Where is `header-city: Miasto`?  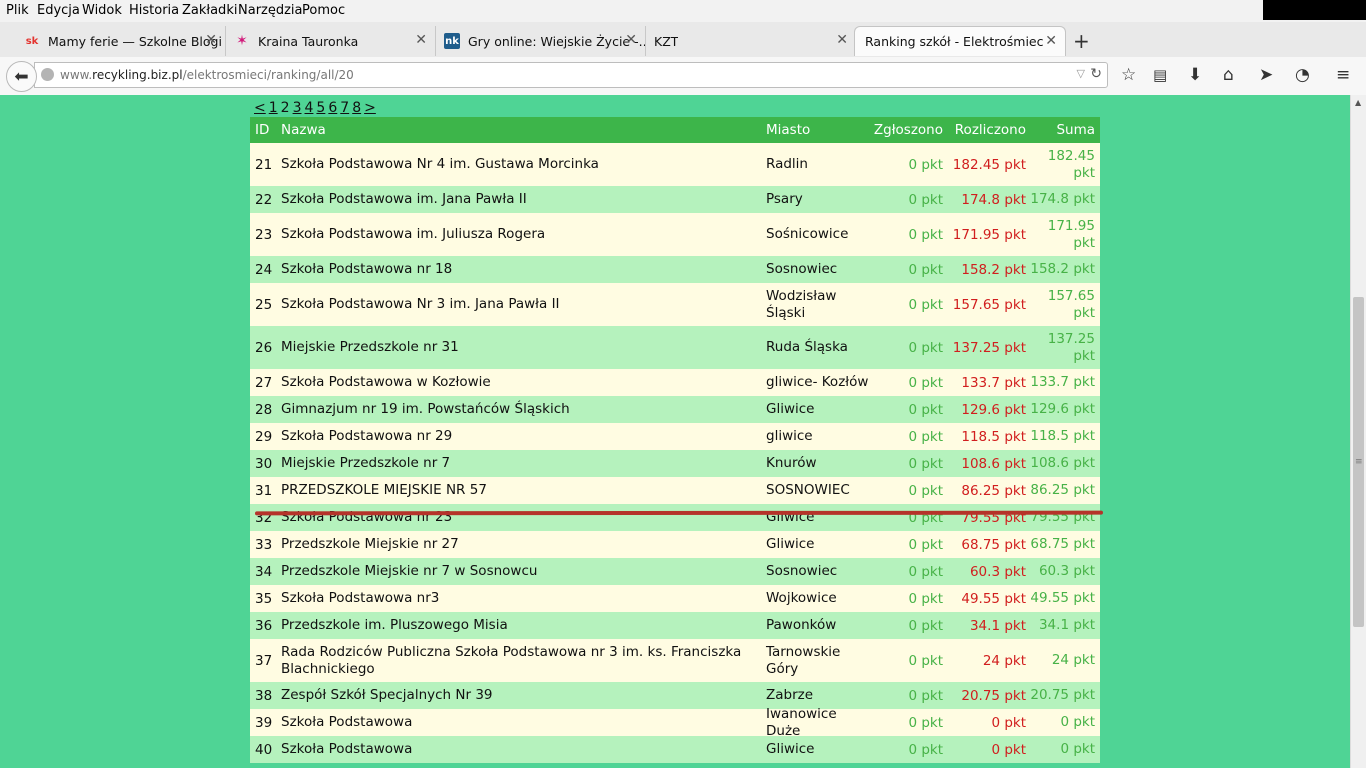 header-city: Miasto is located at coordinates (788, 129).